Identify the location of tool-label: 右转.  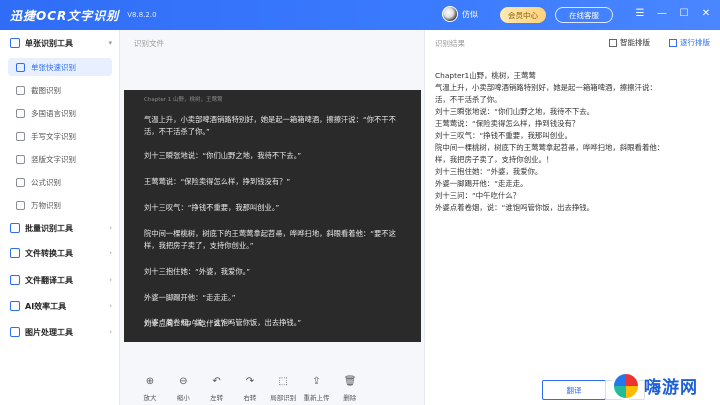
(250, 398).